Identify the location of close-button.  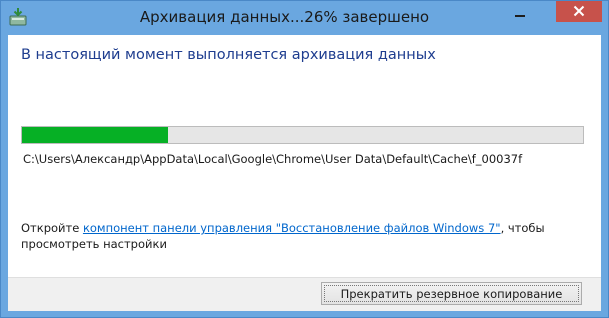
(579, 11).